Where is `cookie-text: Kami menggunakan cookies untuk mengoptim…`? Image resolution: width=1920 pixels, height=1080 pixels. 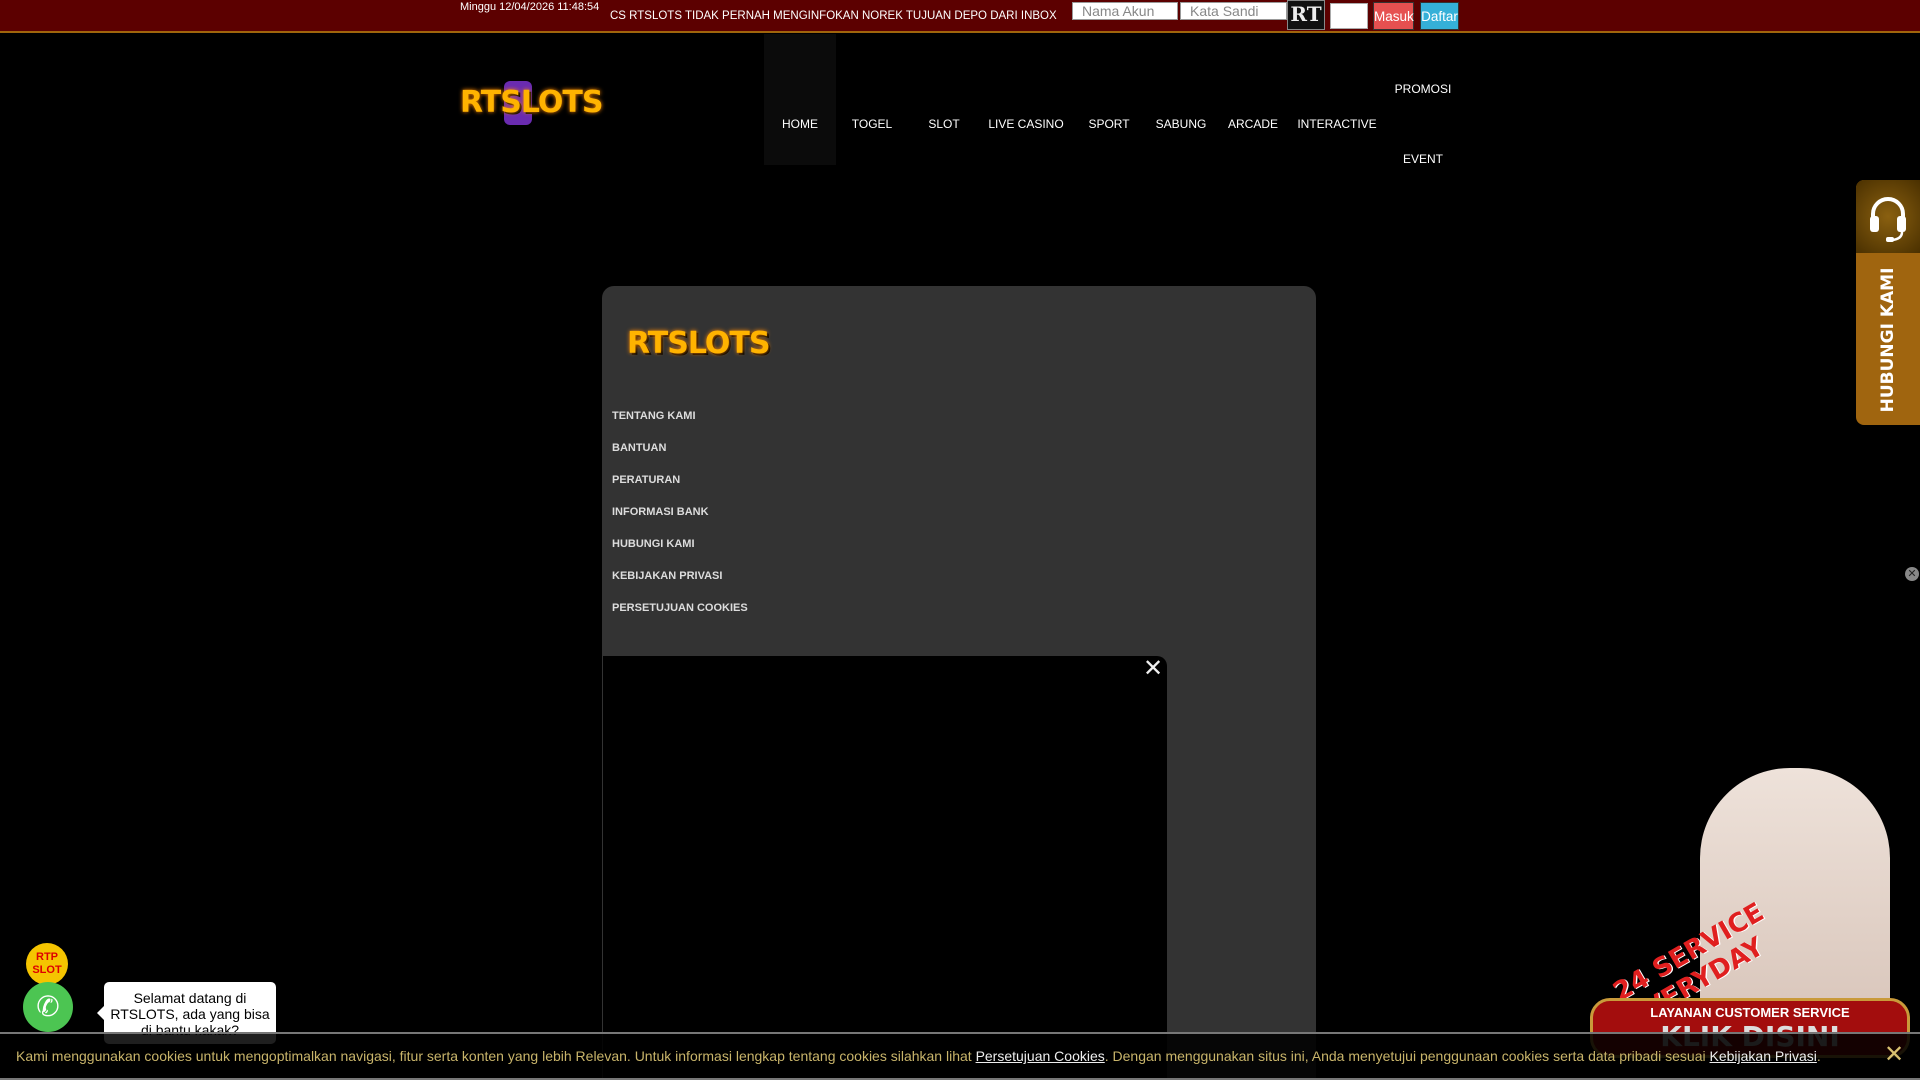
cookie-text: Kami menggunakan cookies untuk mengoptim… is located at coordinates (918, 1056).